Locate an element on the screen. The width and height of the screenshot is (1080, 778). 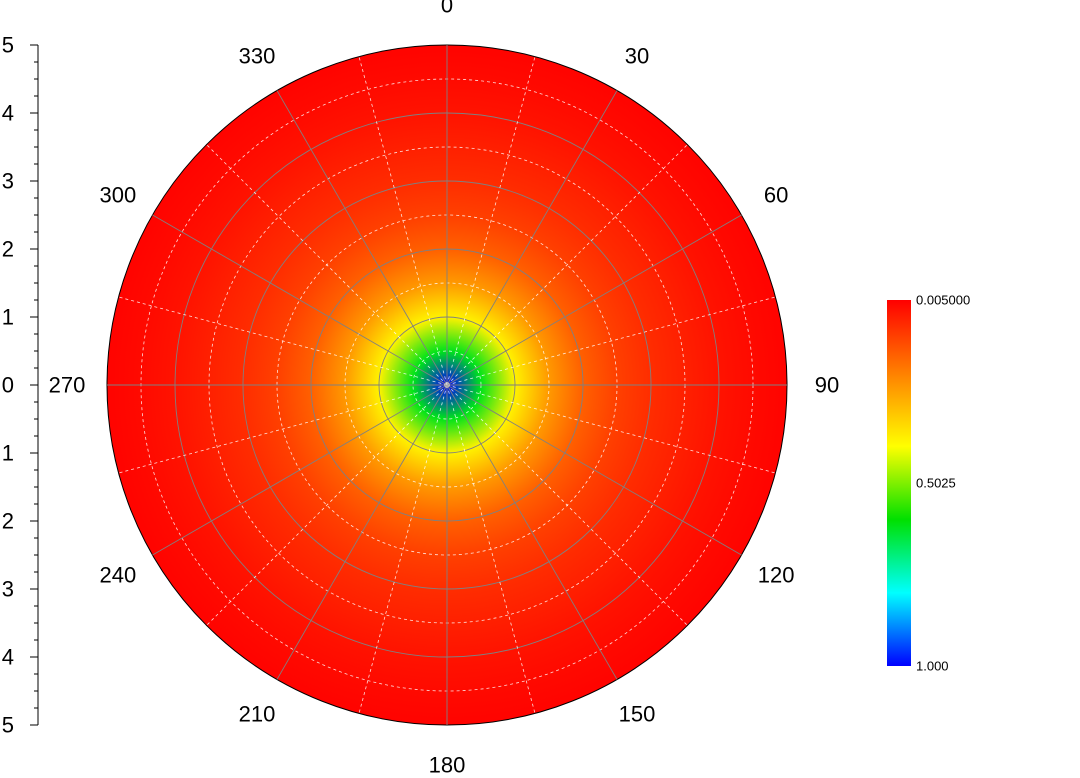
radial-axis: 5 4 3 2 1 0 1 2 3 4 5 is located at coordinates (20, 385).